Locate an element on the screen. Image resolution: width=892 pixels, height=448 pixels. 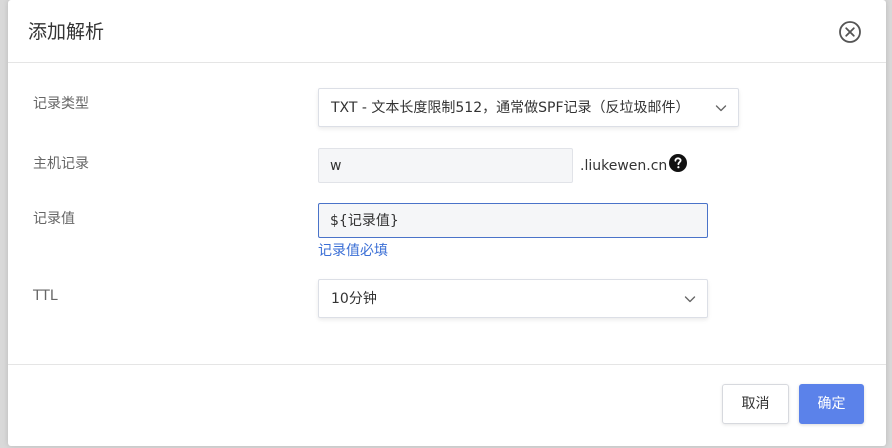
dialog-title: 添加解析 is located at coordinates (66, 32).